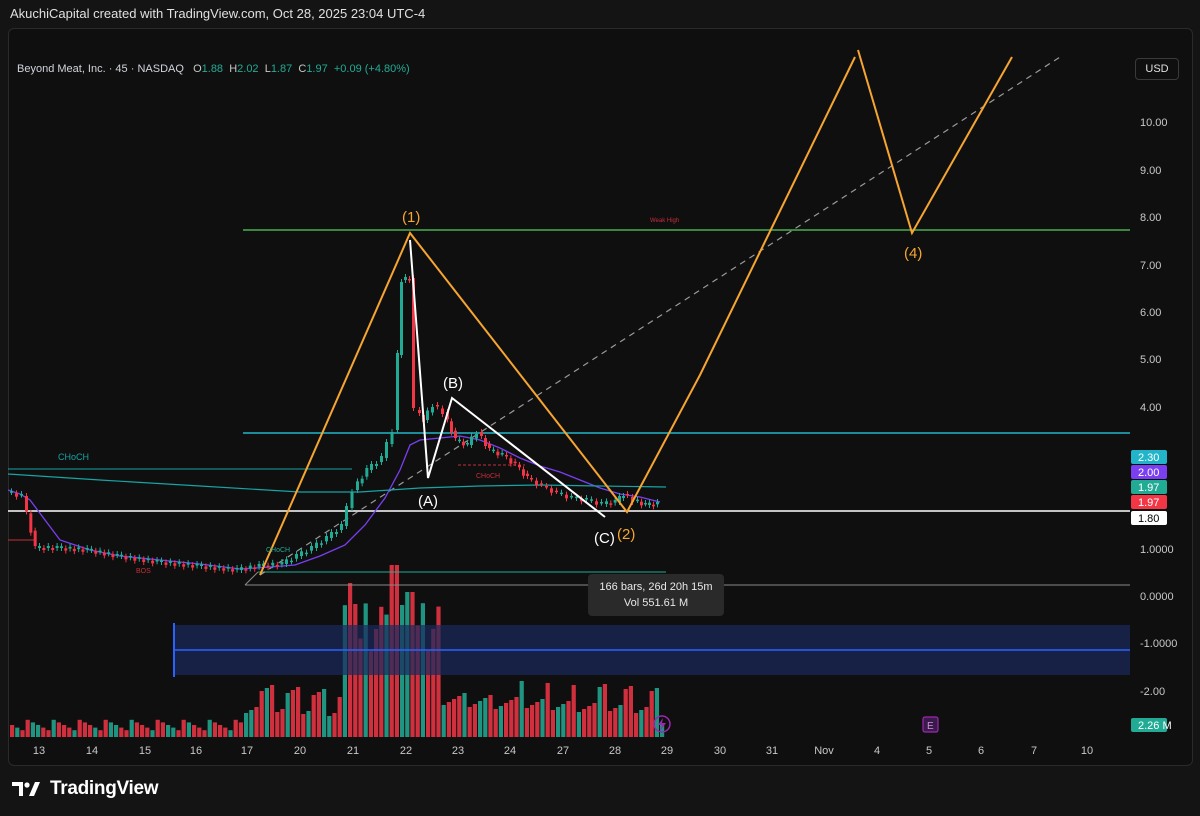 The height and width of the screenshot is (816, 1200). I want to click on time-tick-label: 17, so click(247, 751).